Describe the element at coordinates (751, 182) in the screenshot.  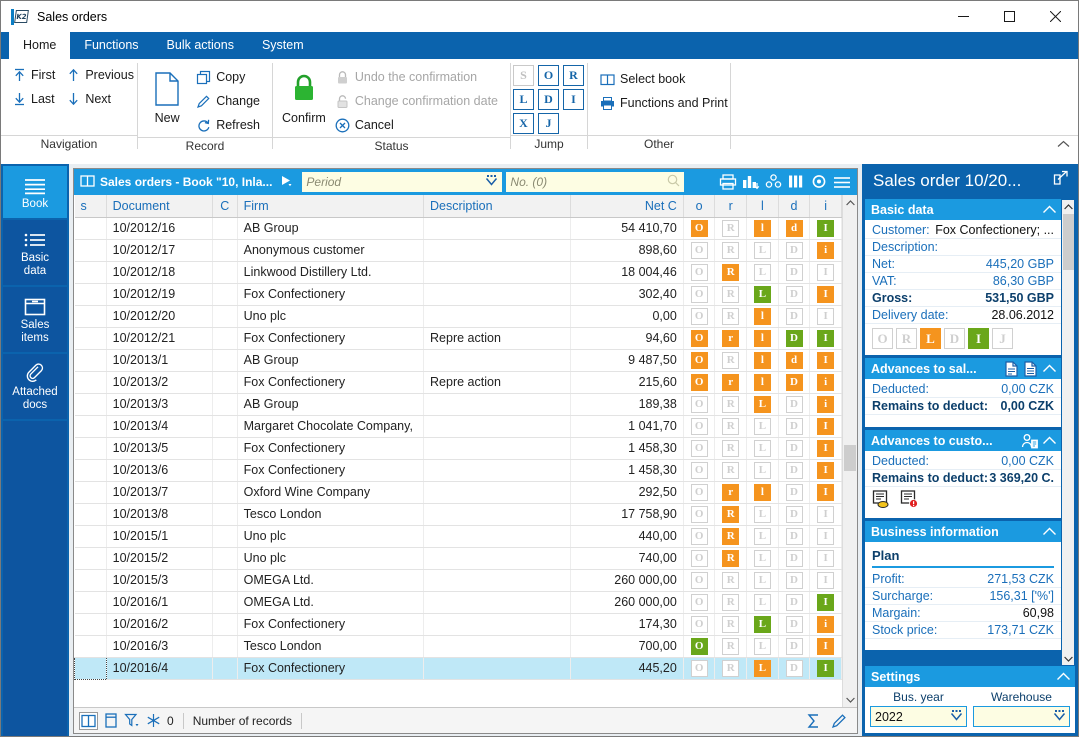
I see `bar-chart-icon` at that location.